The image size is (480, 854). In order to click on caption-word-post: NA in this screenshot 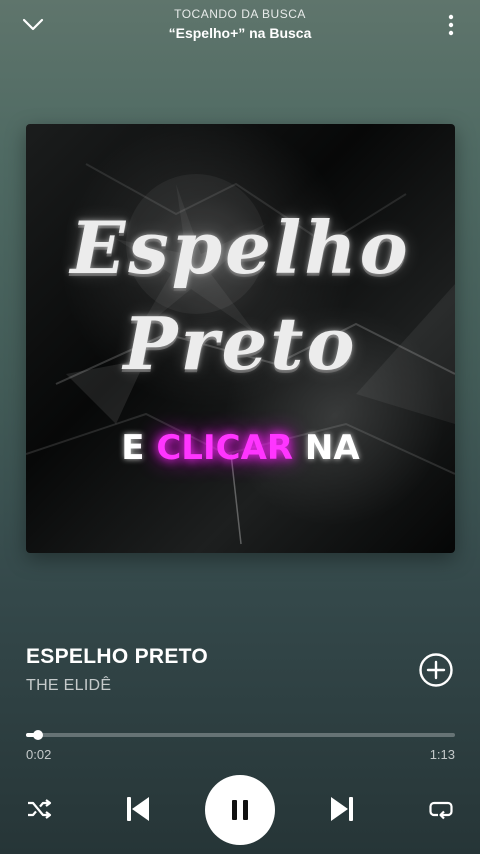, I will do `click(332, 448)`.